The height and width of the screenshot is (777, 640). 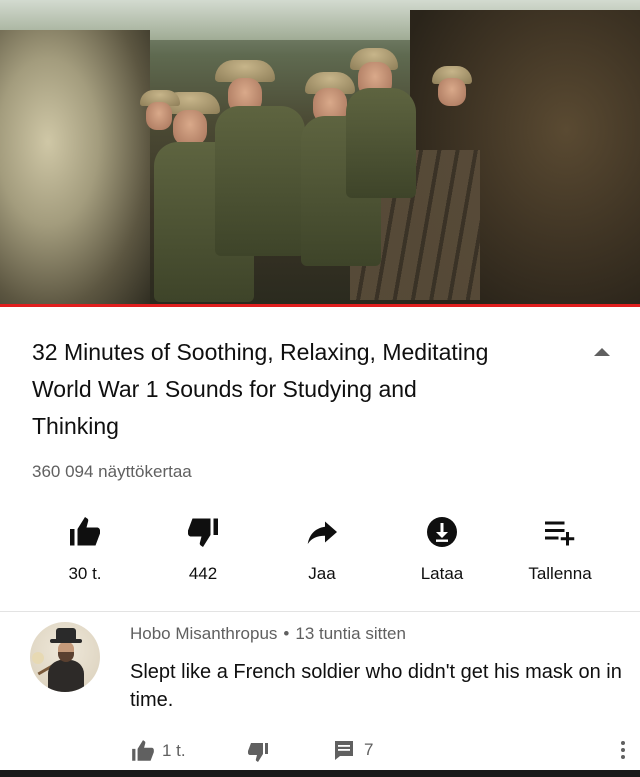 I want to click on comment-like-count: 1 t., so click(x=174, y=750).